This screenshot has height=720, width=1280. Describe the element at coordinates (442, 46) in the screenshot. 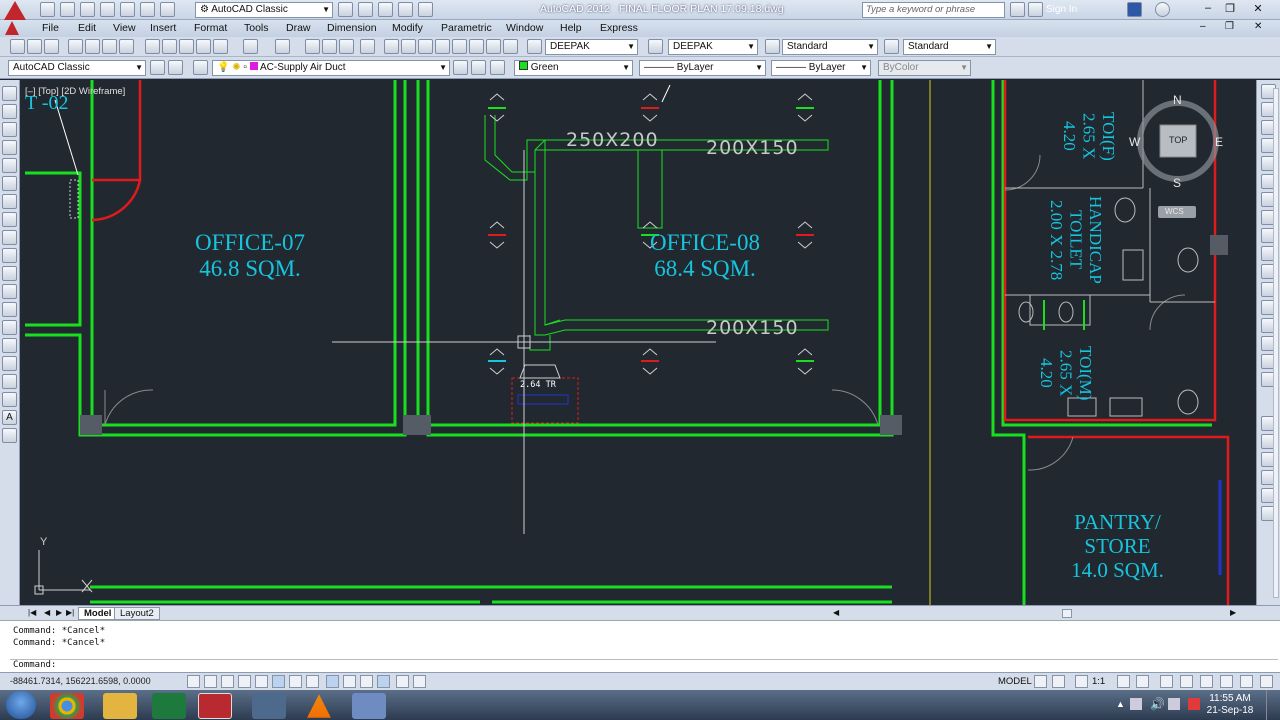

I see `sheet-set-icon` at that location.